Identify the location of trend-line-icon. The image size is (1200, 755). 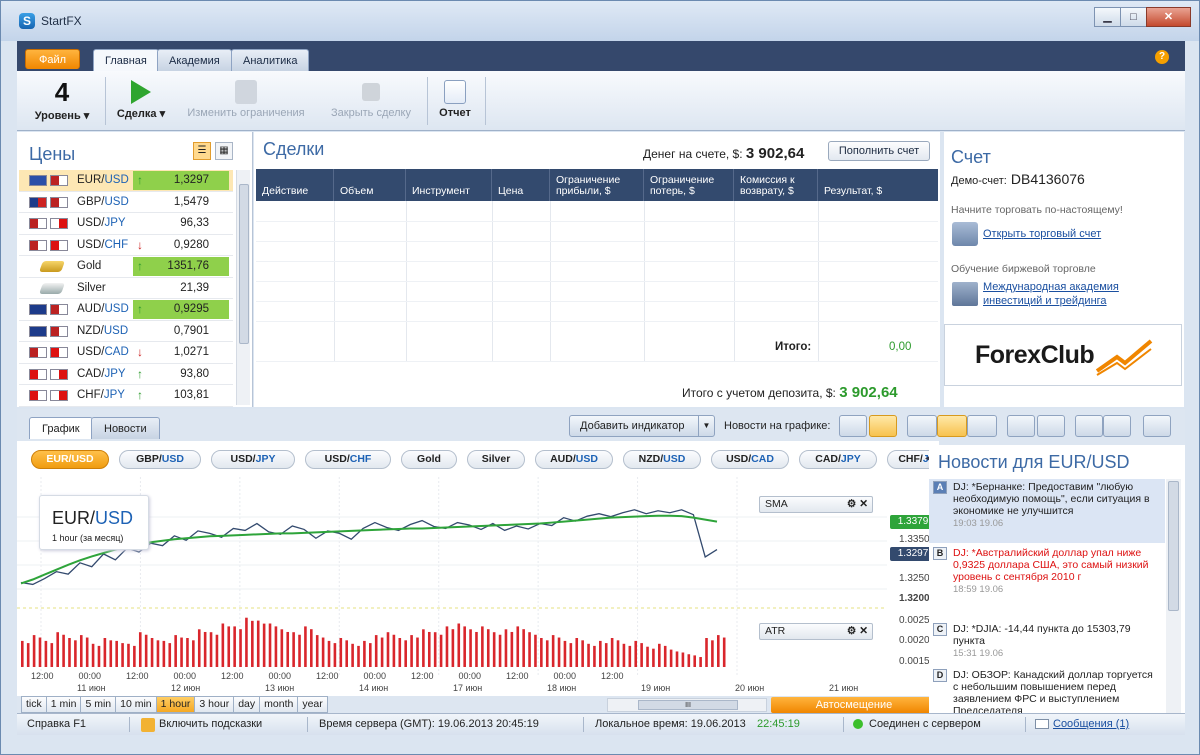
(1051, 426).